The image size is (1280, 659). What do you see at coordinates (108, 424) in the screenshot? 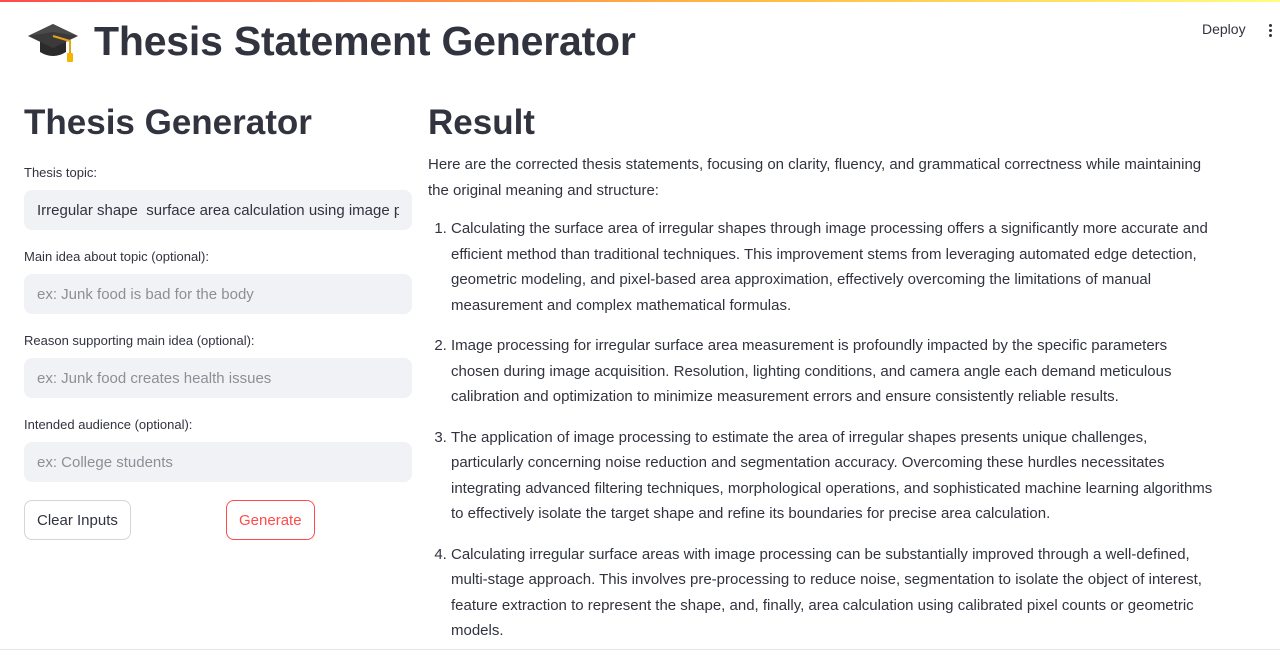
I see `audience-label: Intended audience (optional):` at bounding box center [108, 424].